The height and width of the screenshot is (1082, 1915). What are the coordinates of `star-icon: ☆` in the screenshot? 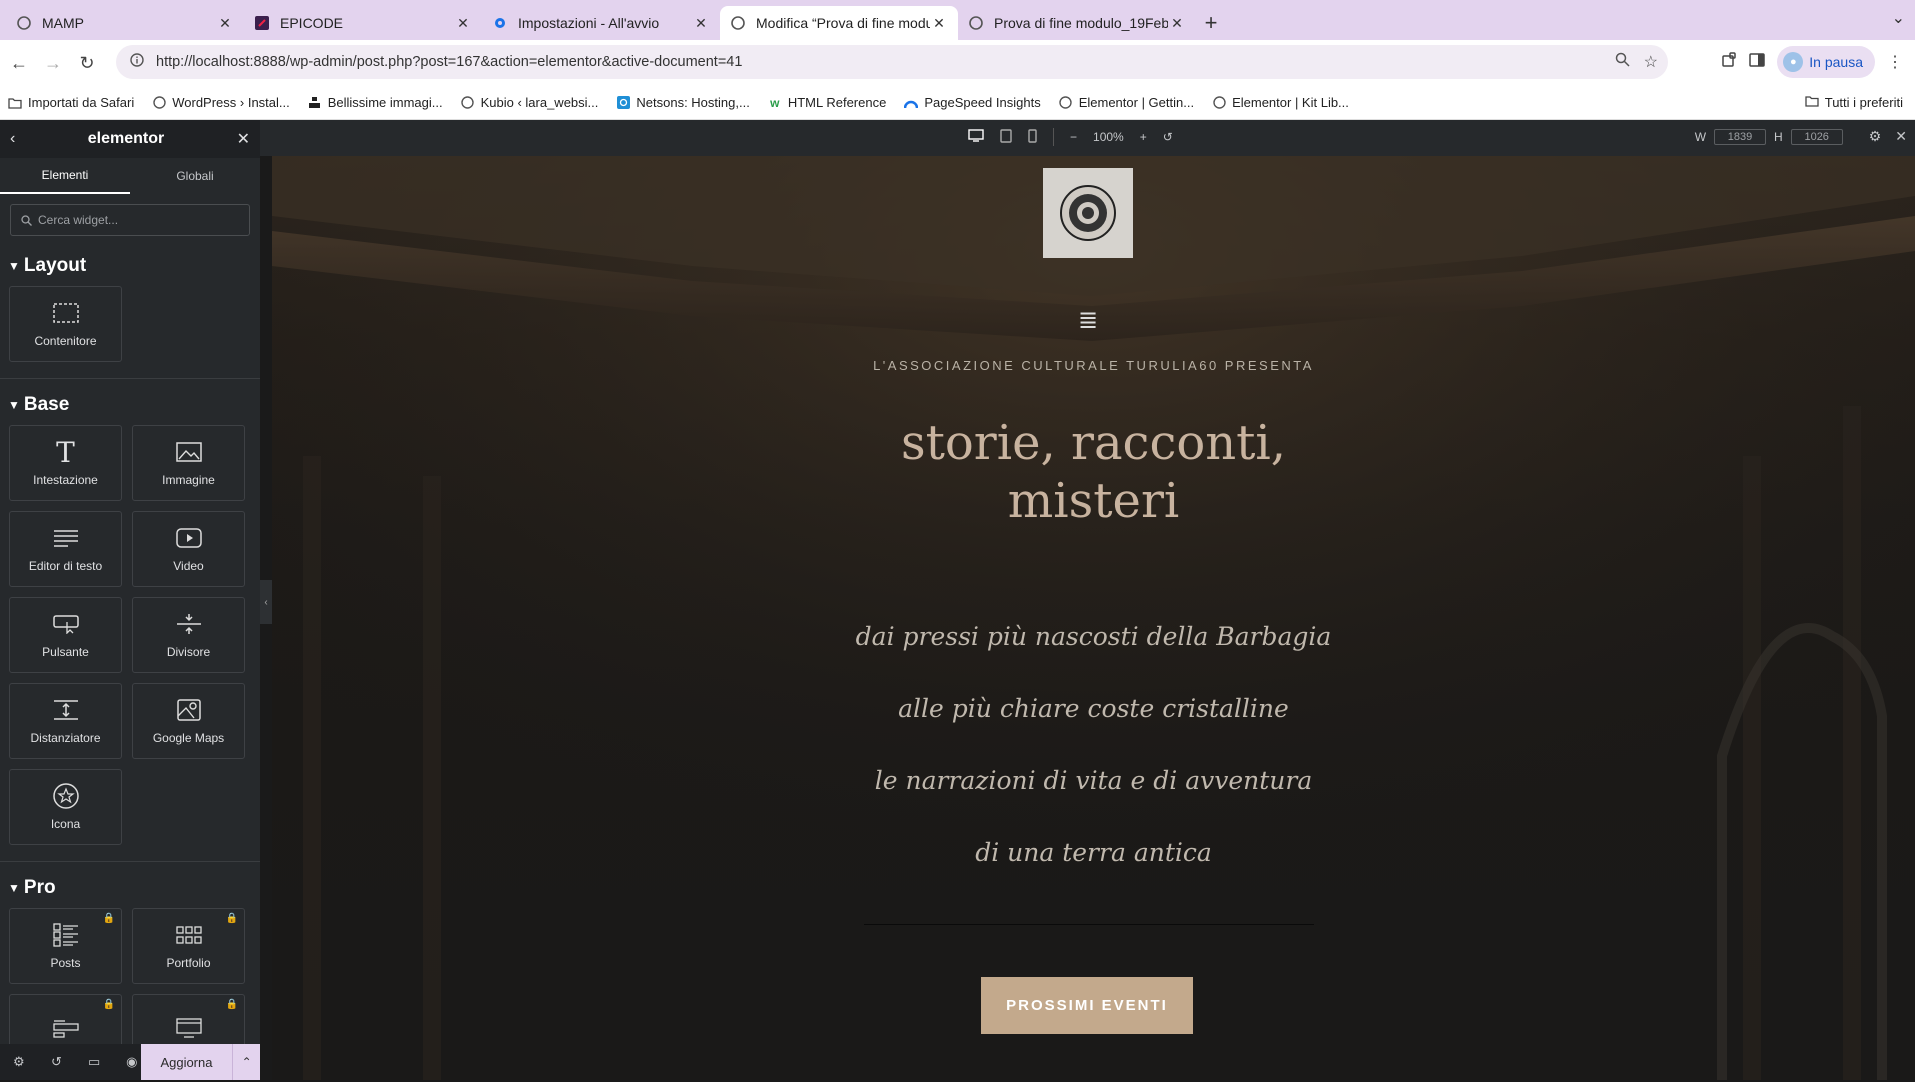 It's located at (1651, 62).